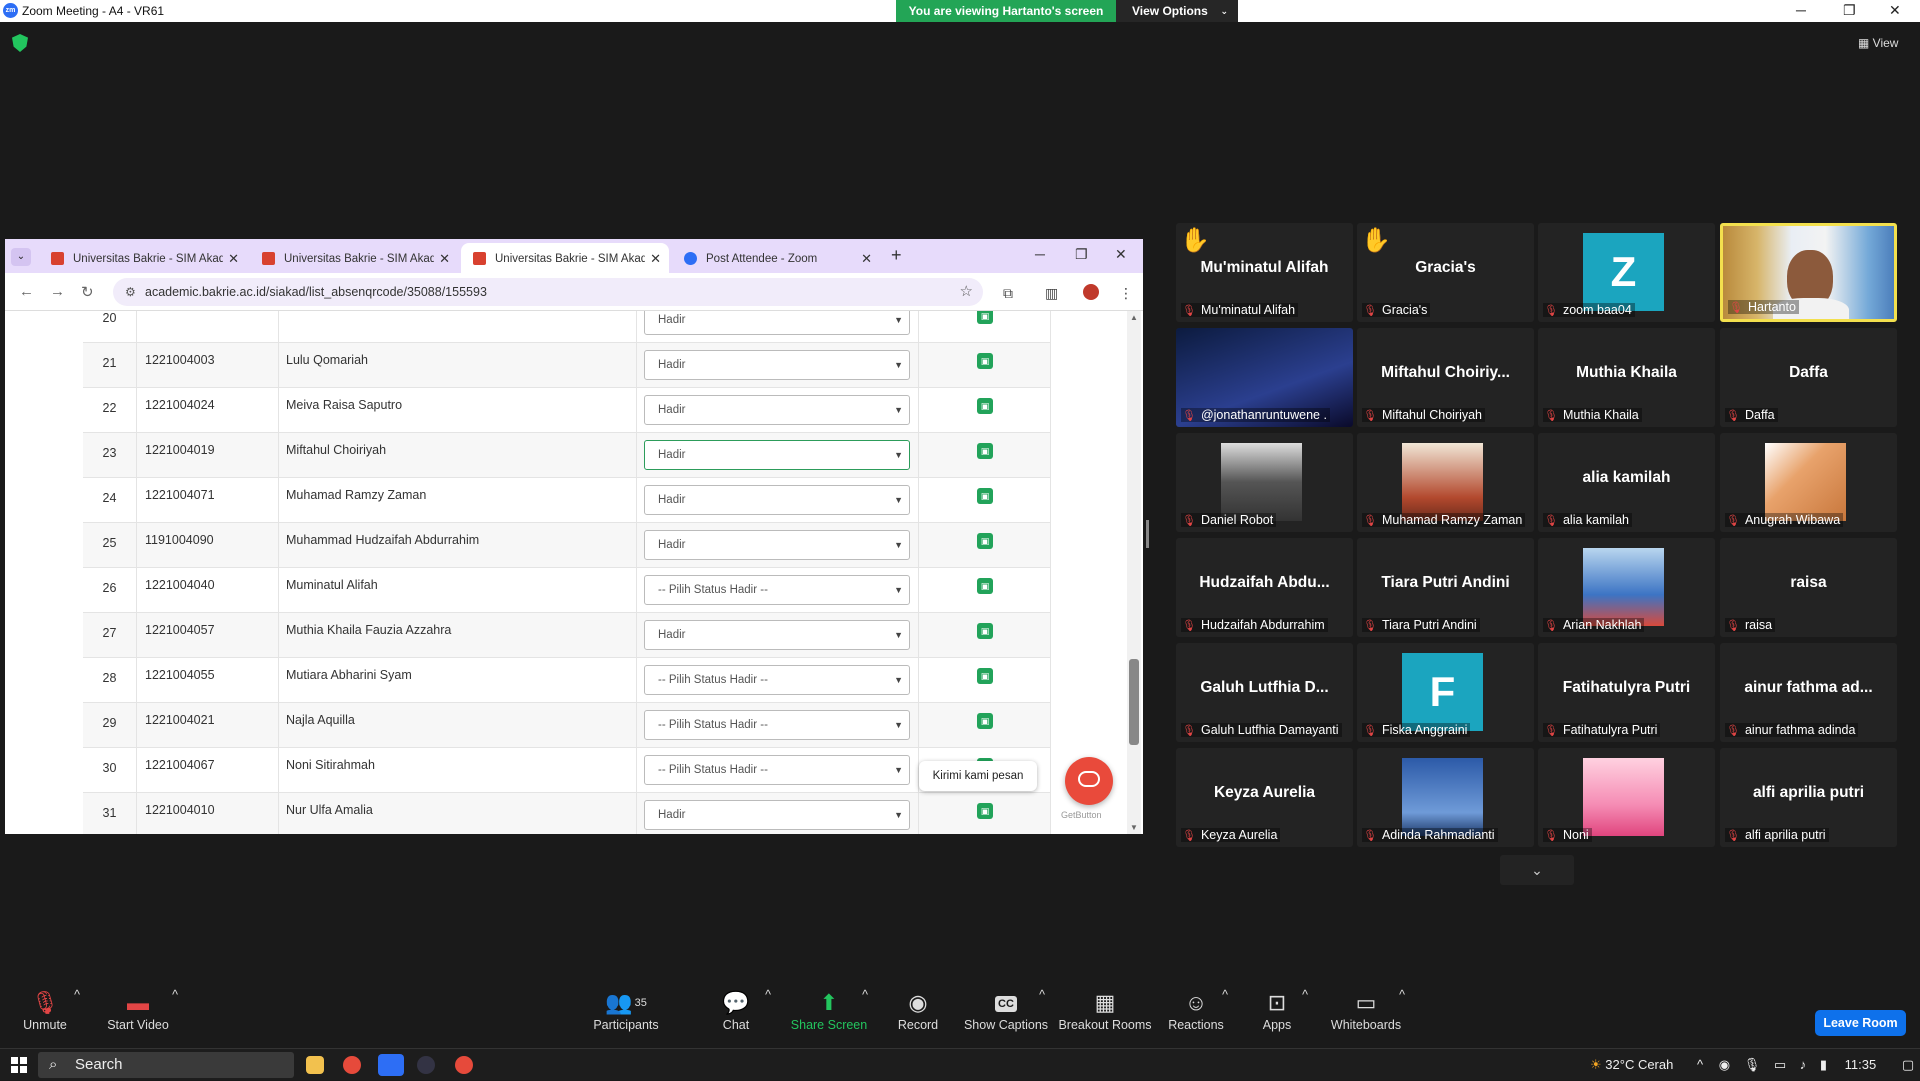  I want to click on view-button: ▦ View, so click(1881, 43).